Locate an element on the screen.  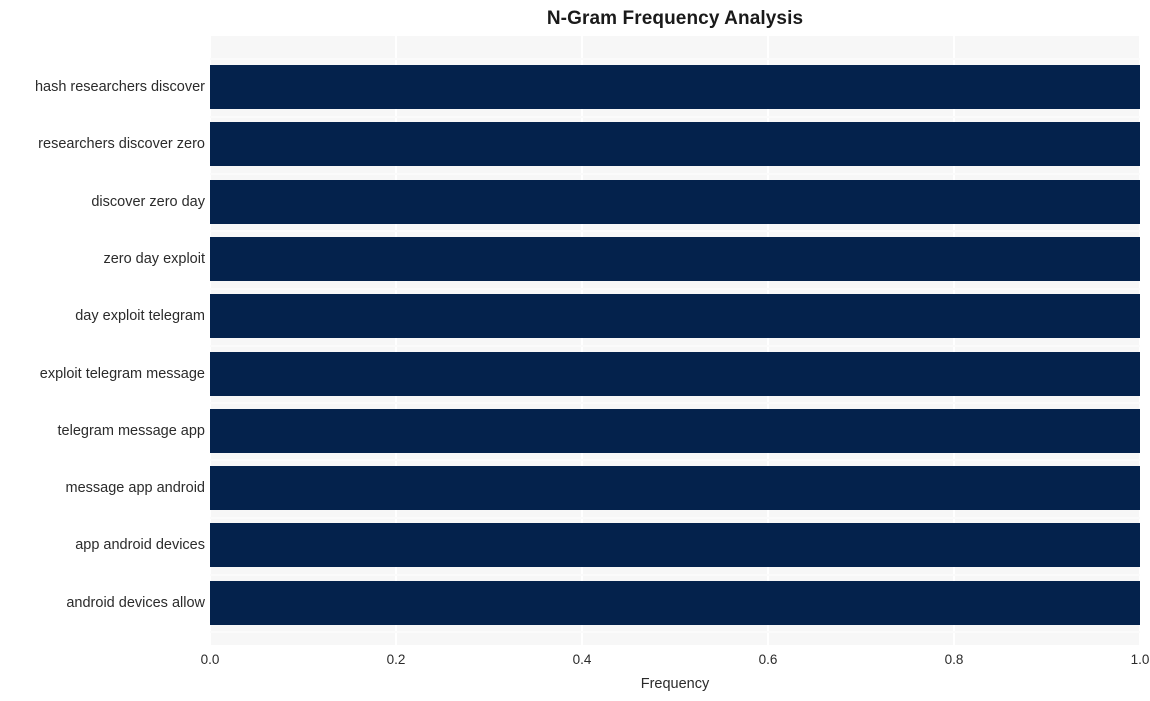
x-axis-tick-label: 0.4 is located at coordinates (582, 659).